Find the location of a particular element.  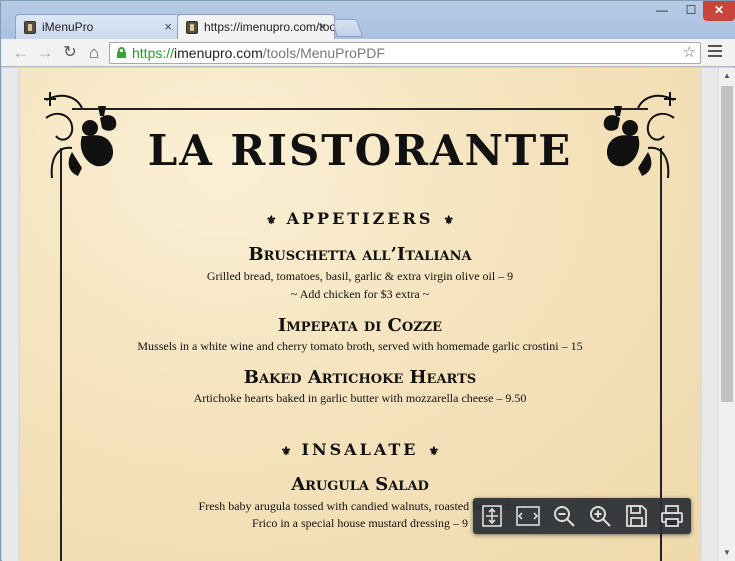

zoom-out-icon is located at coordinates (564, 516).